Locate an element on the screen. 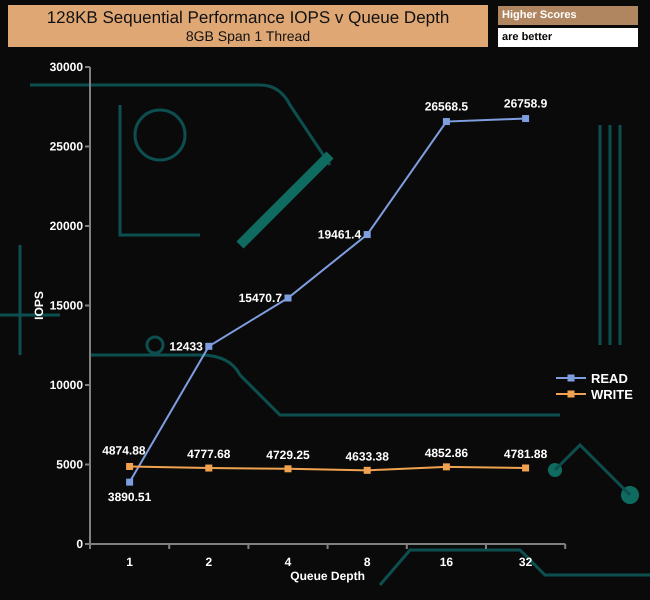  data-label: 26758.9 is located at coordinates (526, 103).